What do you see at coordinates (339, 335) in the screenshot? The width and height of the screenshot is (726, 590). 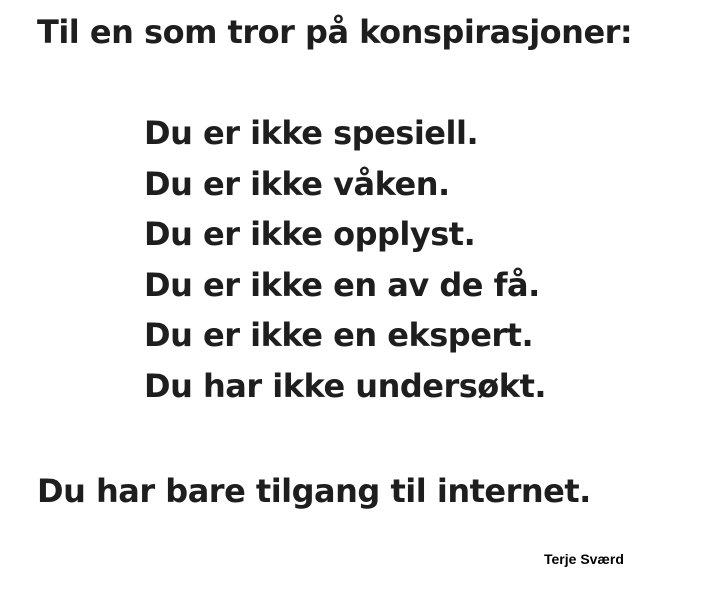 I see `poem-line: Du er ikke en ekspert.` at bounding box center [339, 335].